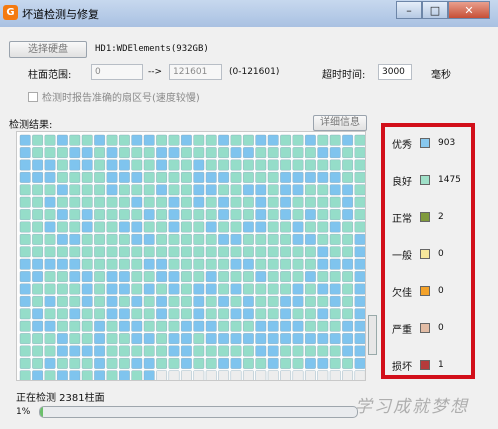  I want to click on range-to-input: 121601, so click(195, 72).